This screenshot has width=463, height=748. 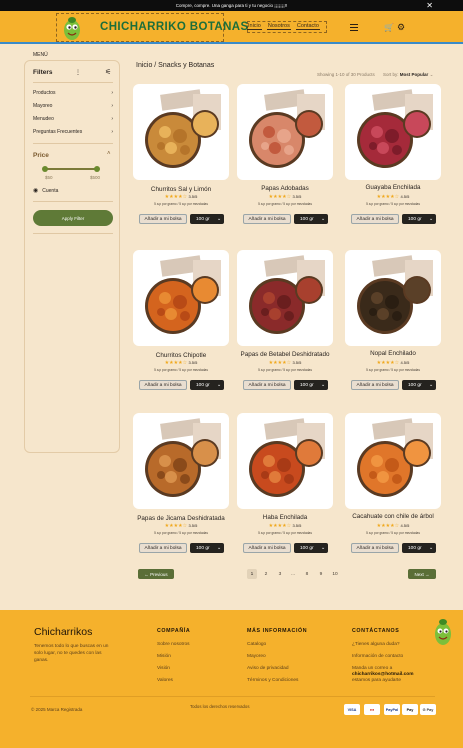 What do you see at coordinates (429, 5) in the screenshot?
I see `close-icon: ✕` at bounding box center [429, 5].